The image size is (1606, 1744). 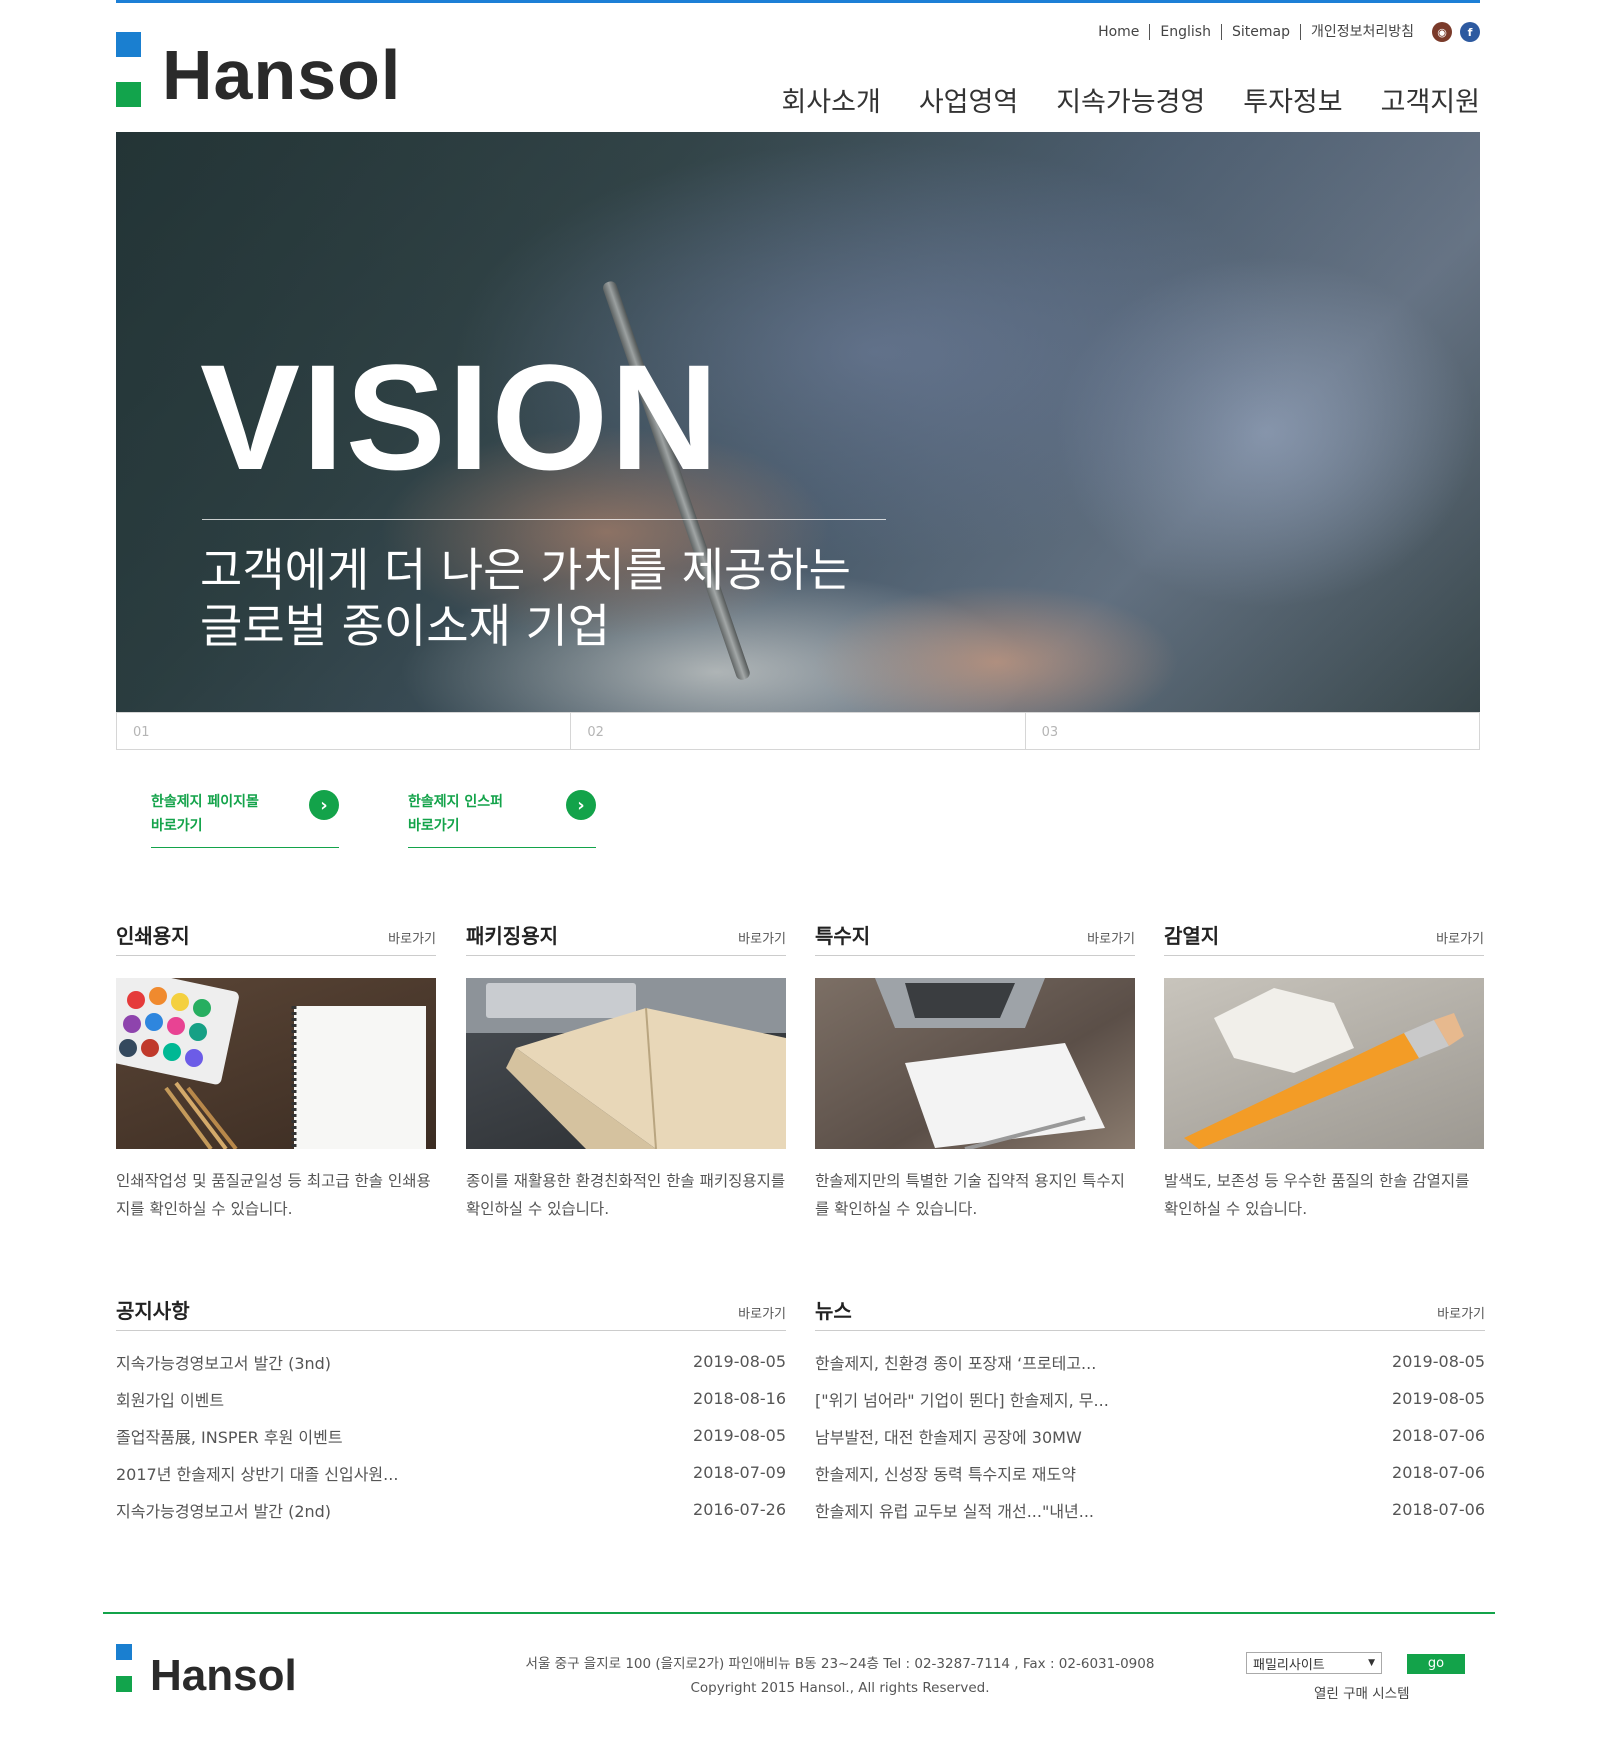 What do you see at coordinates (1442, 32) in the screenshot?
I see `instagram-icon: ◉` at bounding box center [1442, 32].